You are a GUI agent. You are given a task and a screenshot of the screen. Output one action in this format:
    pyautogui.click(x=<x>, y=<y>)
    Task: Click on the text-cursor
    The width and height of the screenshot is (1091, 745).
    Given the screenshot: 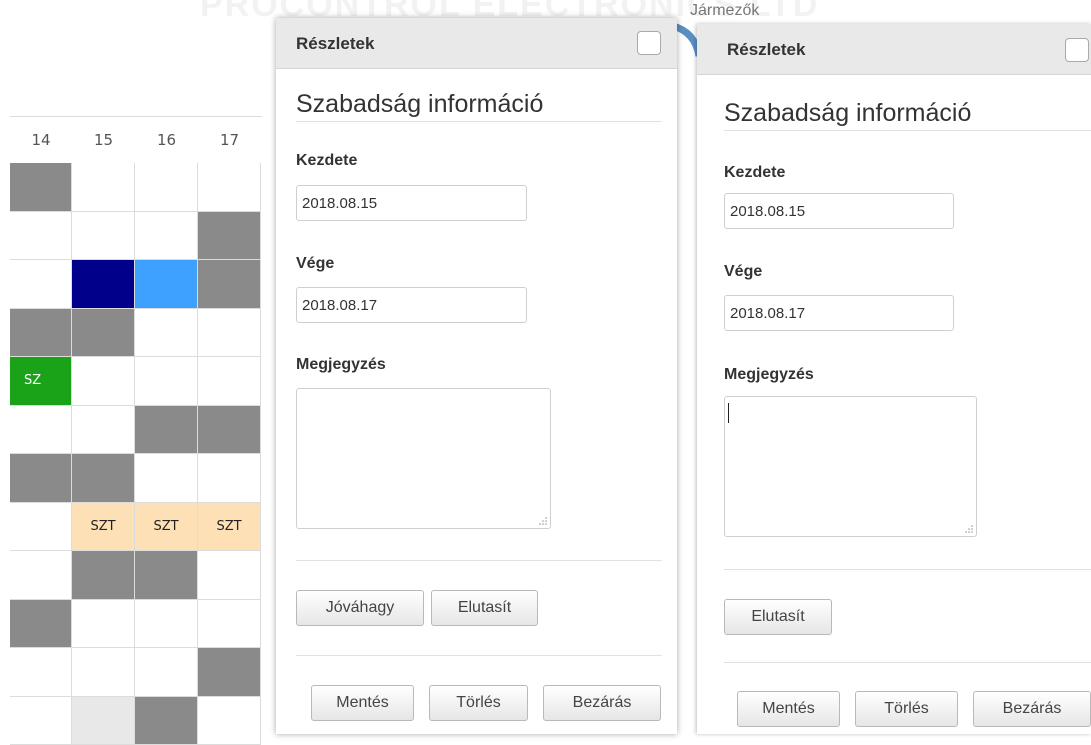 What is the action you would take?
    pyautogui.click(x=728, y=413)
    